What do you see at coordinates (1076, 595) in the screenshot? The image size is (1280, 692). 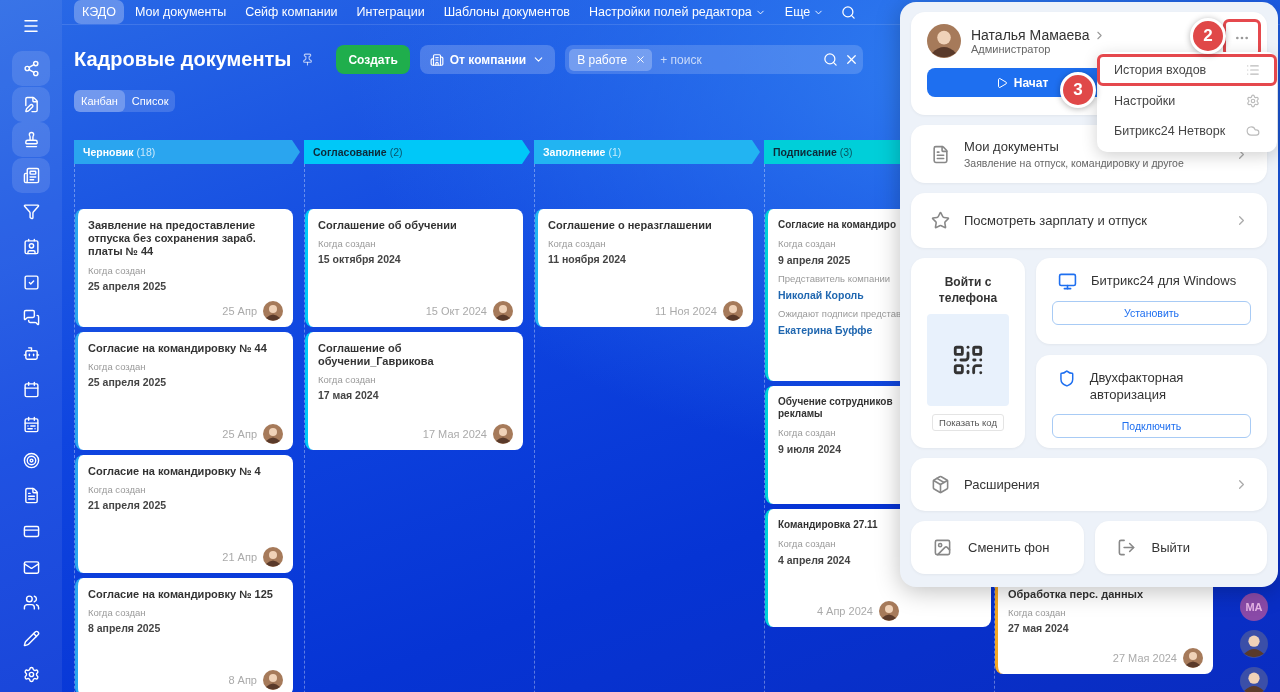 I see `card-title: Обработка перс. данных` at bounding box center [1076, 595].